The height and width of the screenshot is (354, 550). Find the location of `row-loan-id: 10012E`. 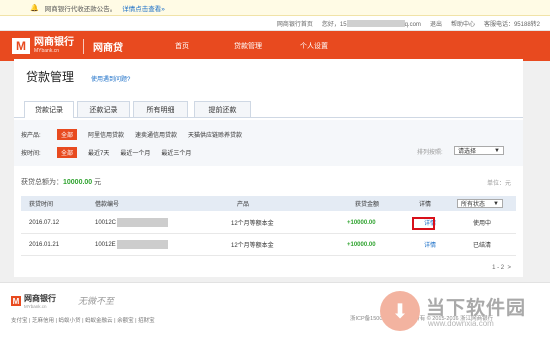

row-loan-id: 10012E is located at coordinates (131, 244).